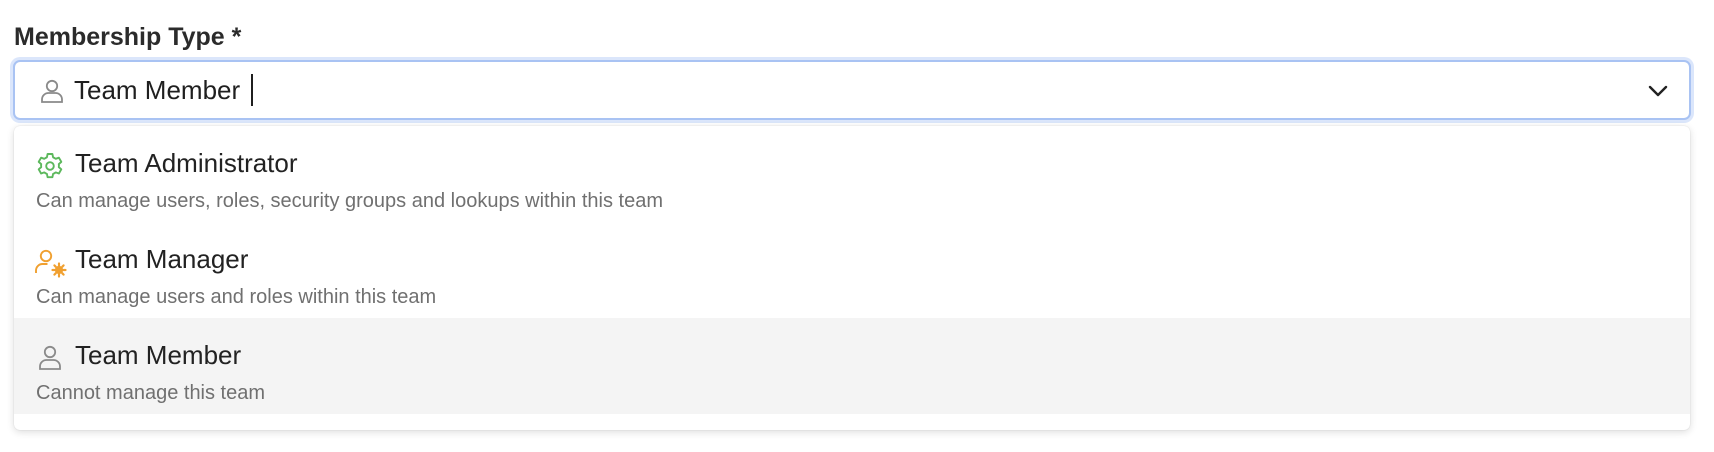 The image size is (1714, 452). What do you see at coordinates (162, 259) in the screenshot?
I see `option-title: Team Manager` at bounding box center [162, 259].